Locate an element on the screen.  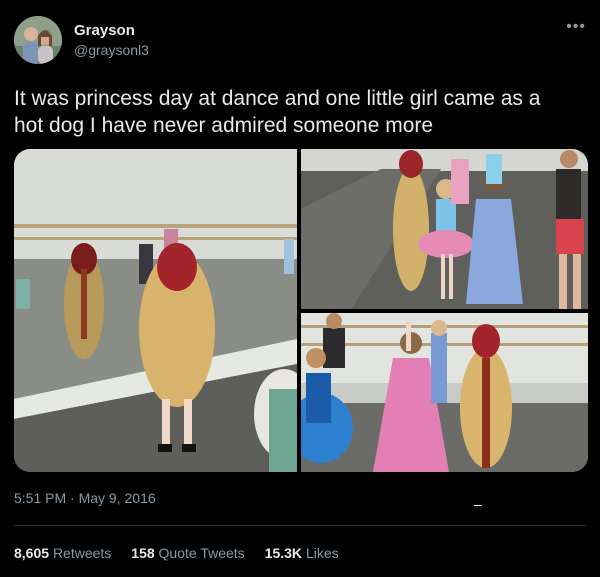
divider is located at coordinates (300, 525).